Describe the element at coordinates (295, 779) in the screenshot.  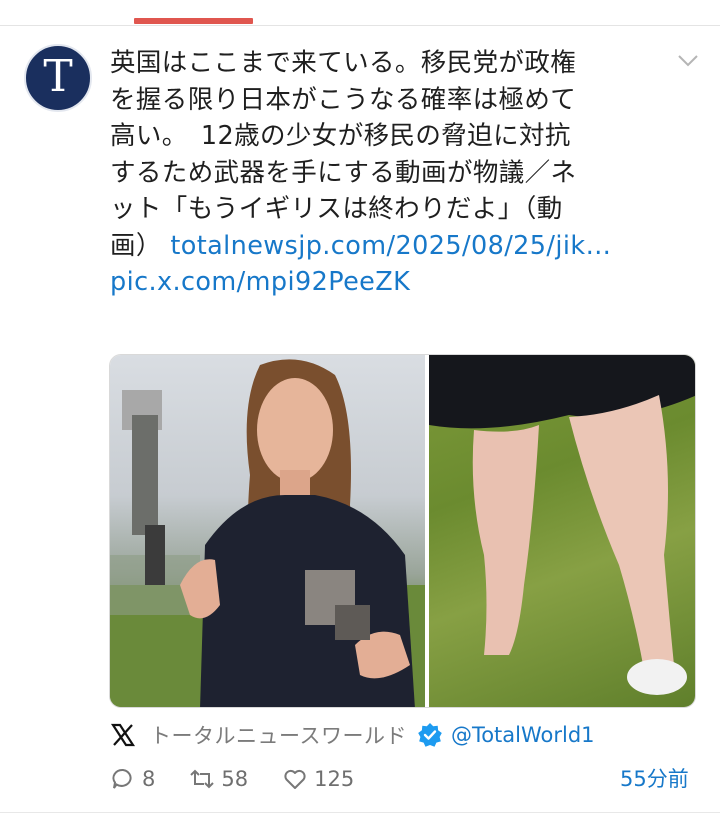
I see `heart-icon` at that location.